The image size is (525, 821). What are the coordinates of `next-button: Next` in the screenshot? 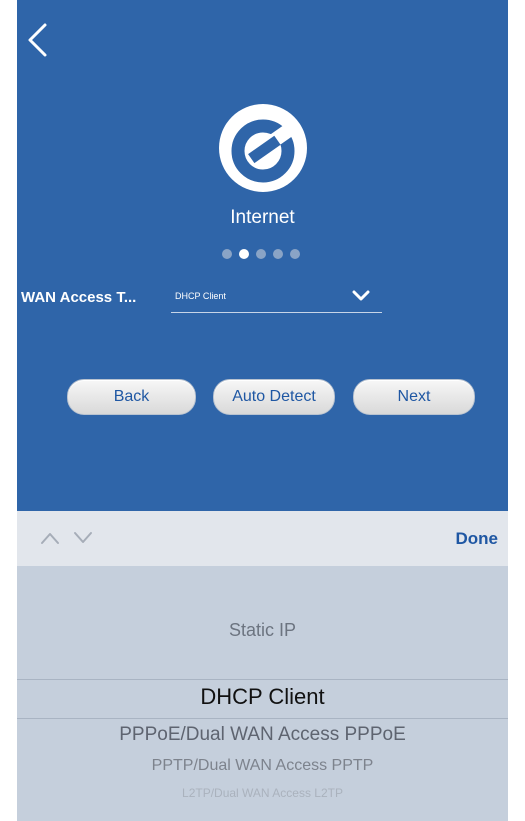 It's located at (414, 397).